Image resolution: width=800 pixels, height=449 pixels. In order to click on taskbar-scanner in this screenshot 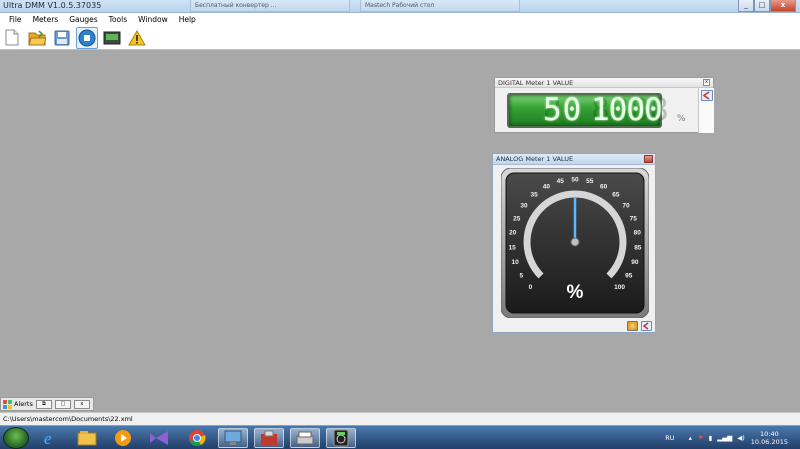, I will do `click(305, 438)`.